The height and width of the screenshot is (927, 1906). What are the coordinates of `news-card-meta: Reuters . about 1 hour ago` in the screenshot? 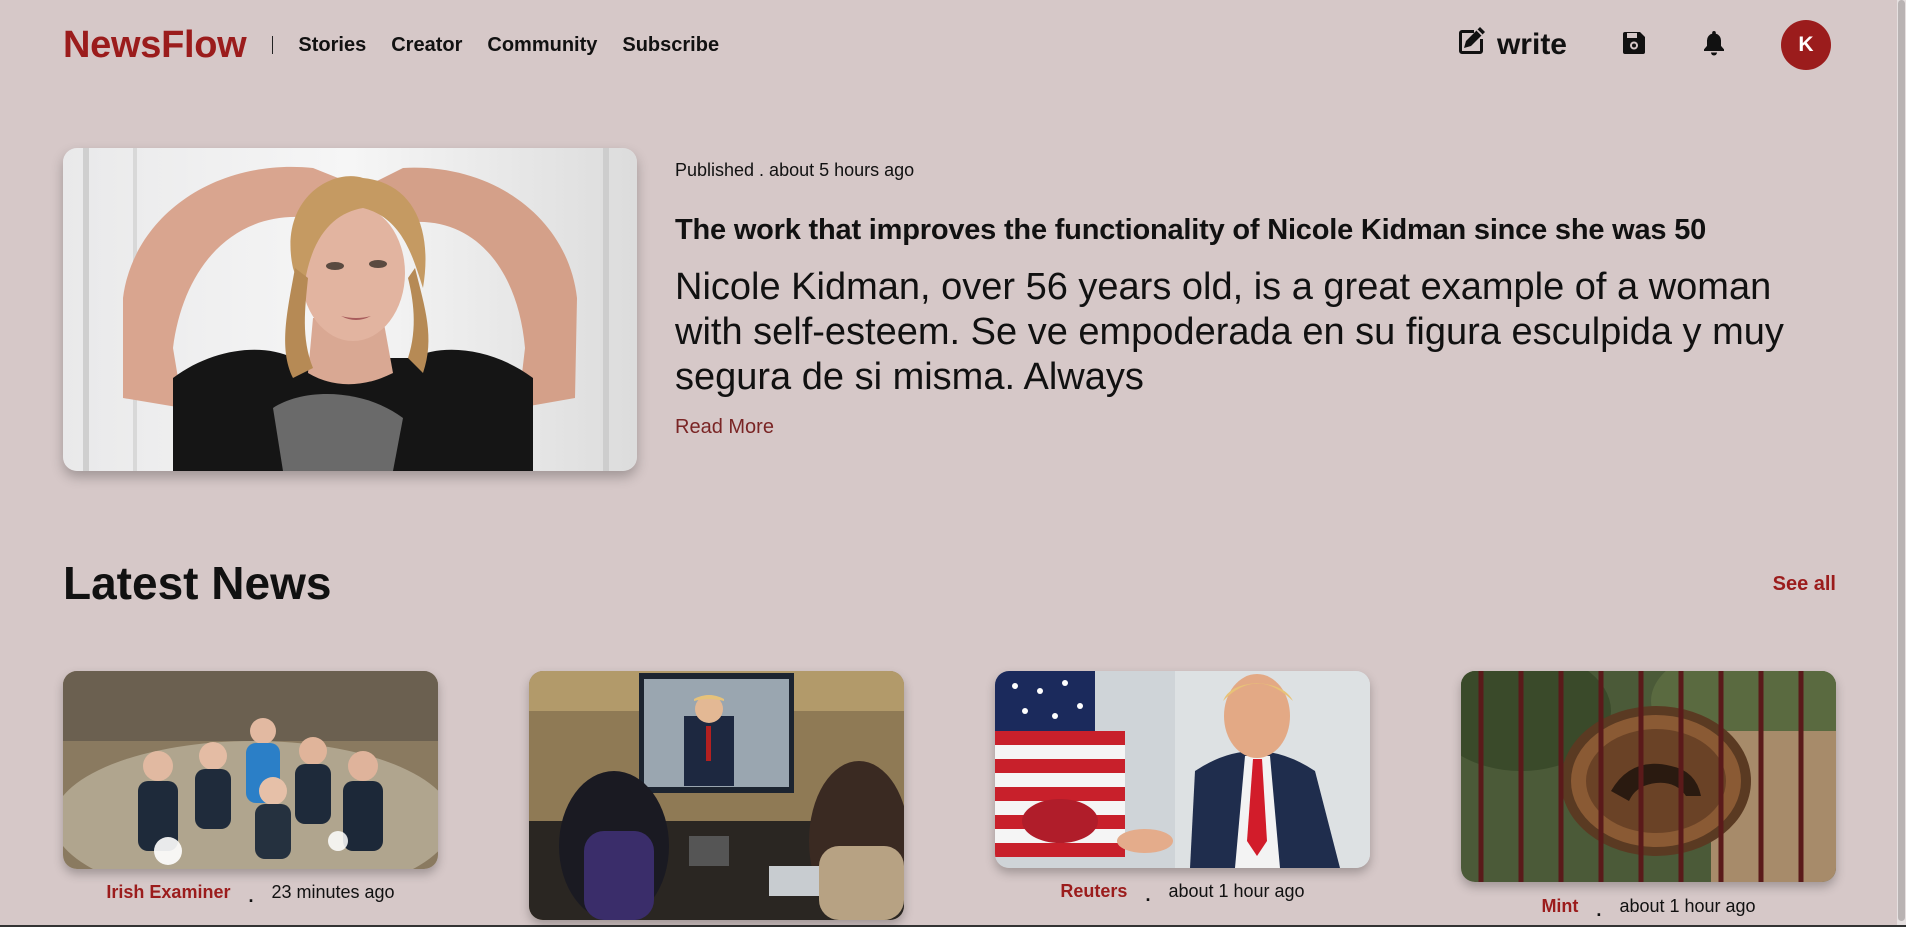 It's located at (1182, 893).